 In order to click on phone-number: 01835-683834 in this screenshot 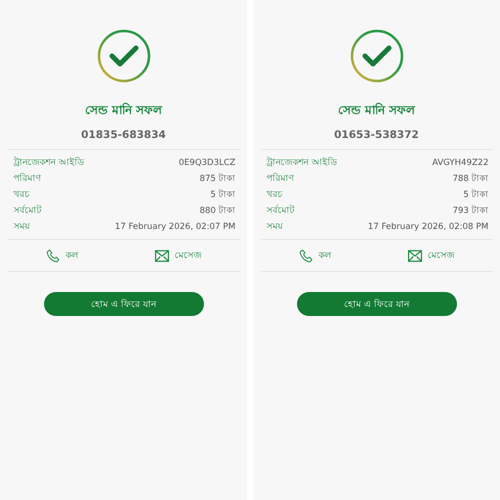, I will do `click(123, 135)`.